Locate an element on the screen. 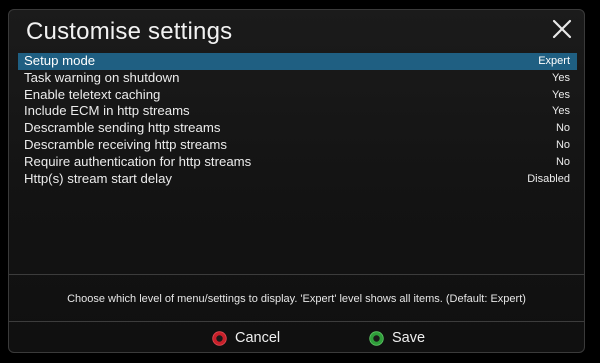 This screenshot has height=363, width=600. save-button: Save is located at coordinates (397, 338).